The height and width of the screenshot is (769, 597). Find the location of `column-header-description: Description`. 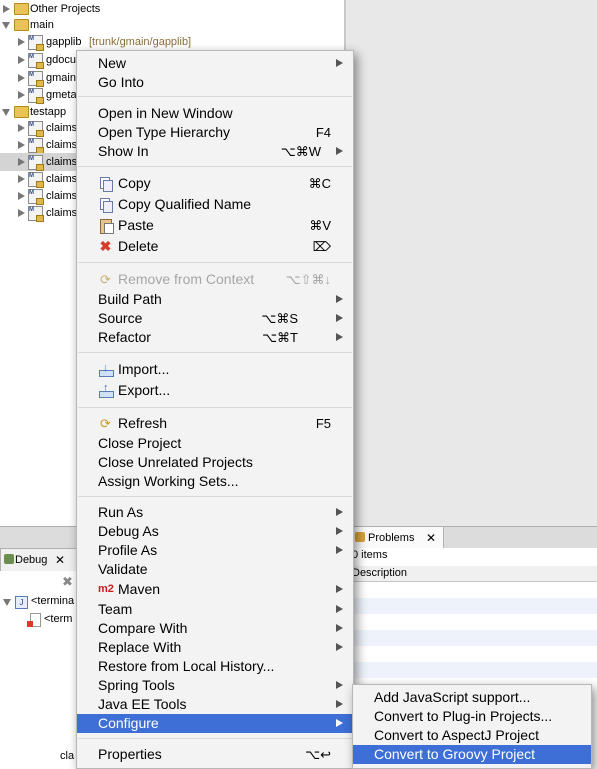

column-header-description: Description is located at coordinates (379, 573).